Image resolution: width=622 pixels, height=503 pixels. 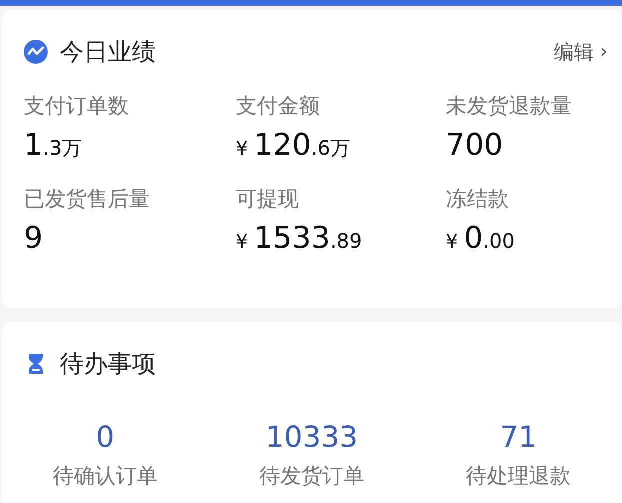 I want to click on metric-value: ¥ 0.00, so click(x=481, y=238).